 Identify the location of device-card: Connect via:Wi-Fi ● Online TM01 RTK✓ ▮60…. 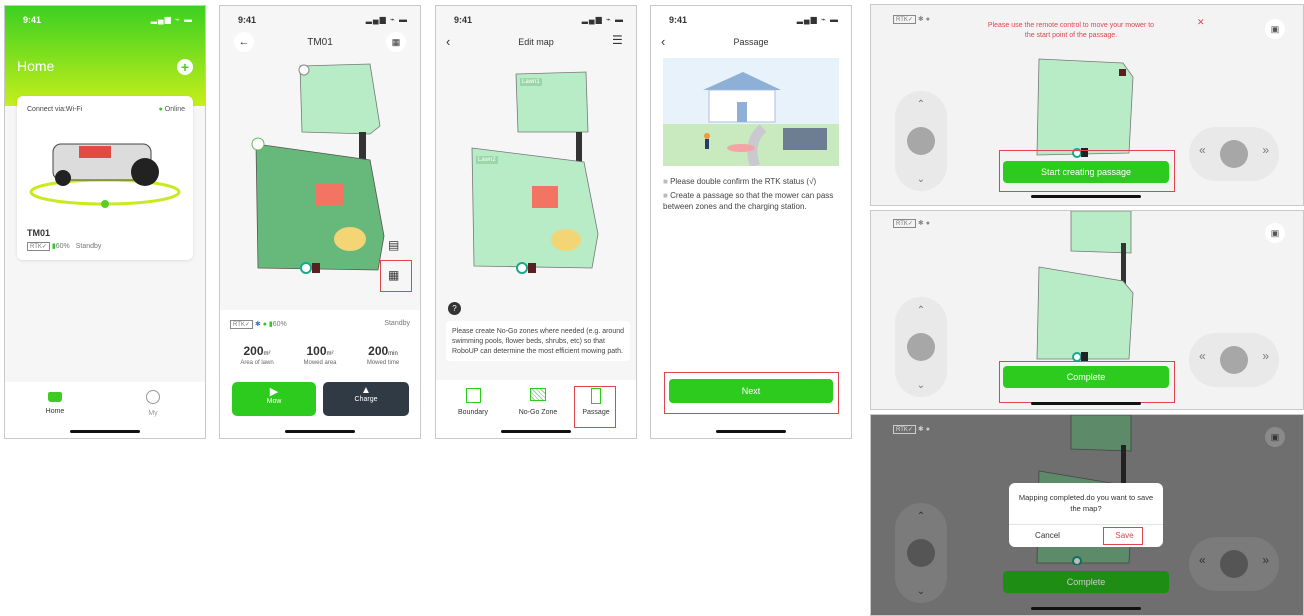
(105, 178).